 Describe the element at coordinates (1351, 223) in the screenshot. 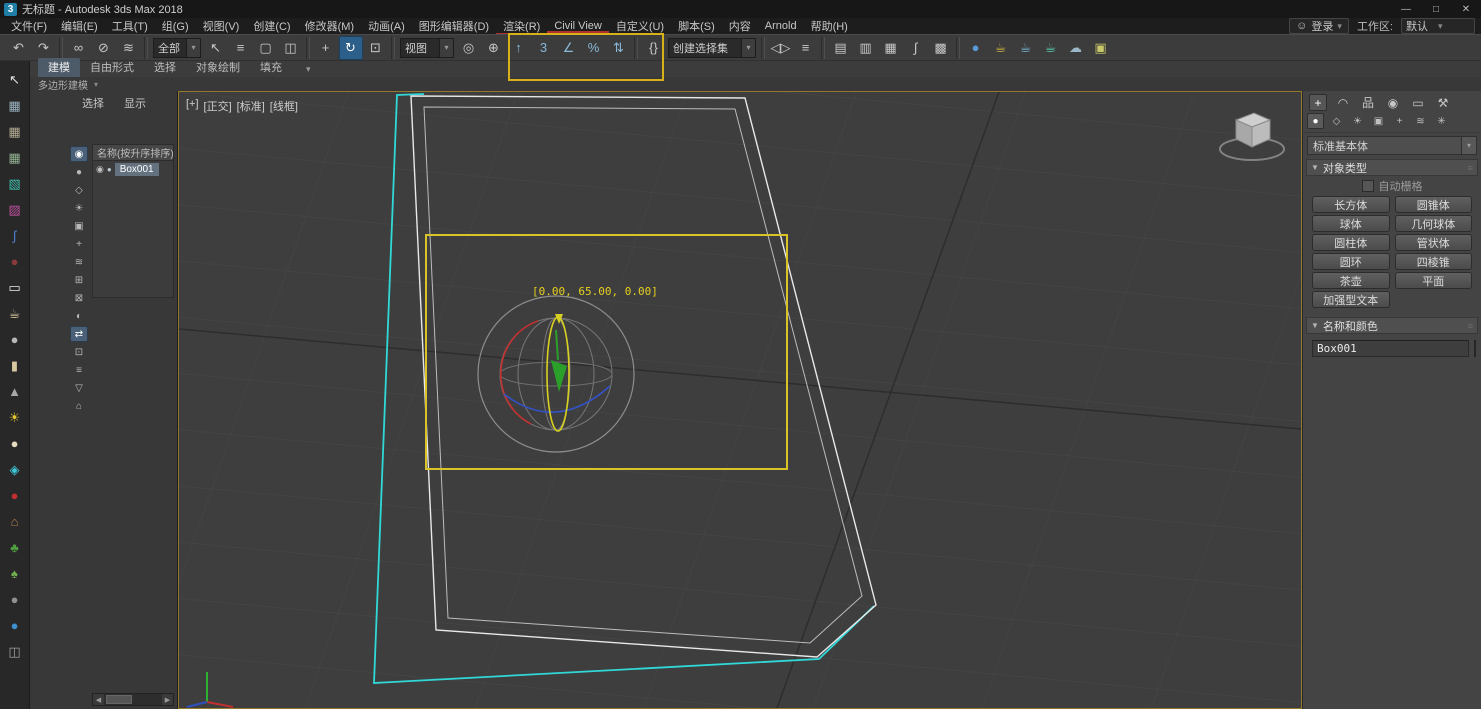

I see `sphere-button: 球体` at that location.